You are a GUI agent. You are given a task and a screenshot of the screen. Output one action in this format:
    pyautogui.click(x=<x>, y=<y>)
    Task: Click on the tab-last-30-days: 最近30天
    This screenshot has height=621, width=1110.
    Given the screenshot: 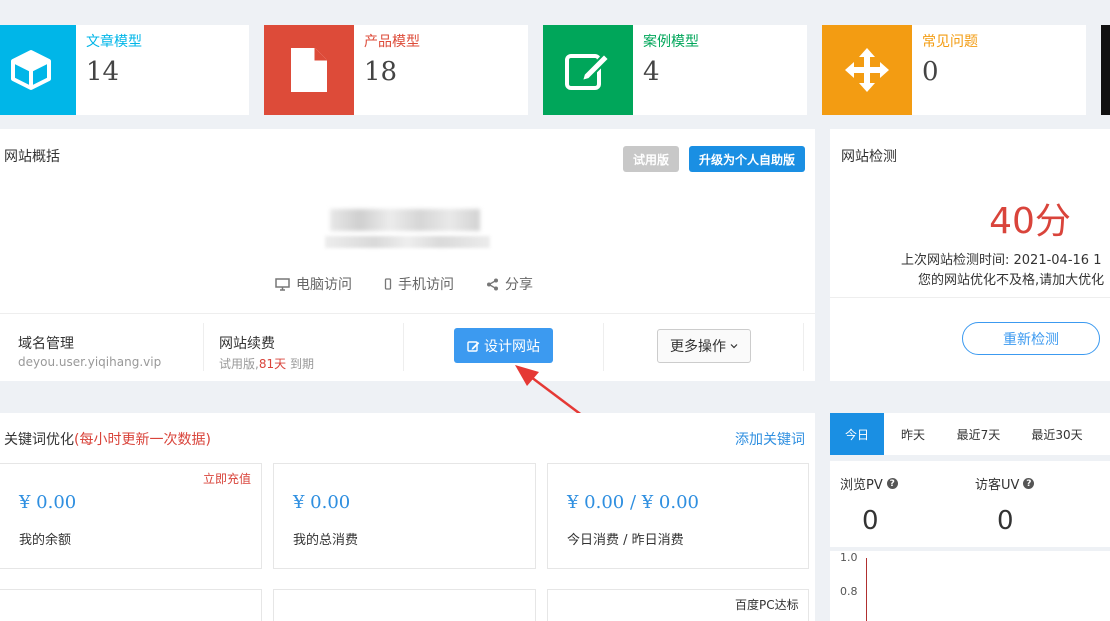 What is the action you would take?
    pyautogui.click(x=1057, y=434)
    